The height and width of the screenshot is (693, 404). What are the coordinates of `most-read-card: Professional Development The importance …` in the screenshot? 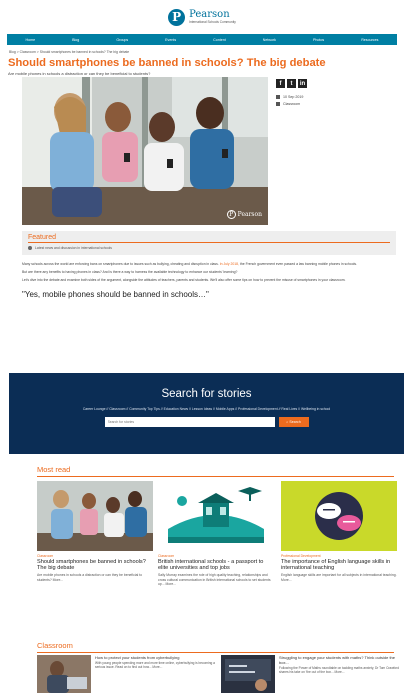 It's located at (339, 531).